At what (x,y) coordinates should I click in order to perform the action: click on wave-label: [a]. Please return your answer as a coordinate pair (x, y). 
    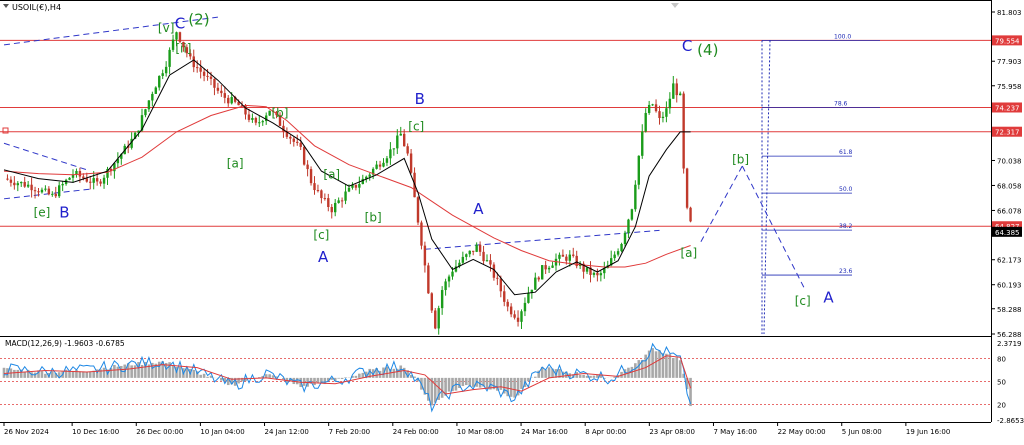
    Looking at the image, I should click on (688, 253).